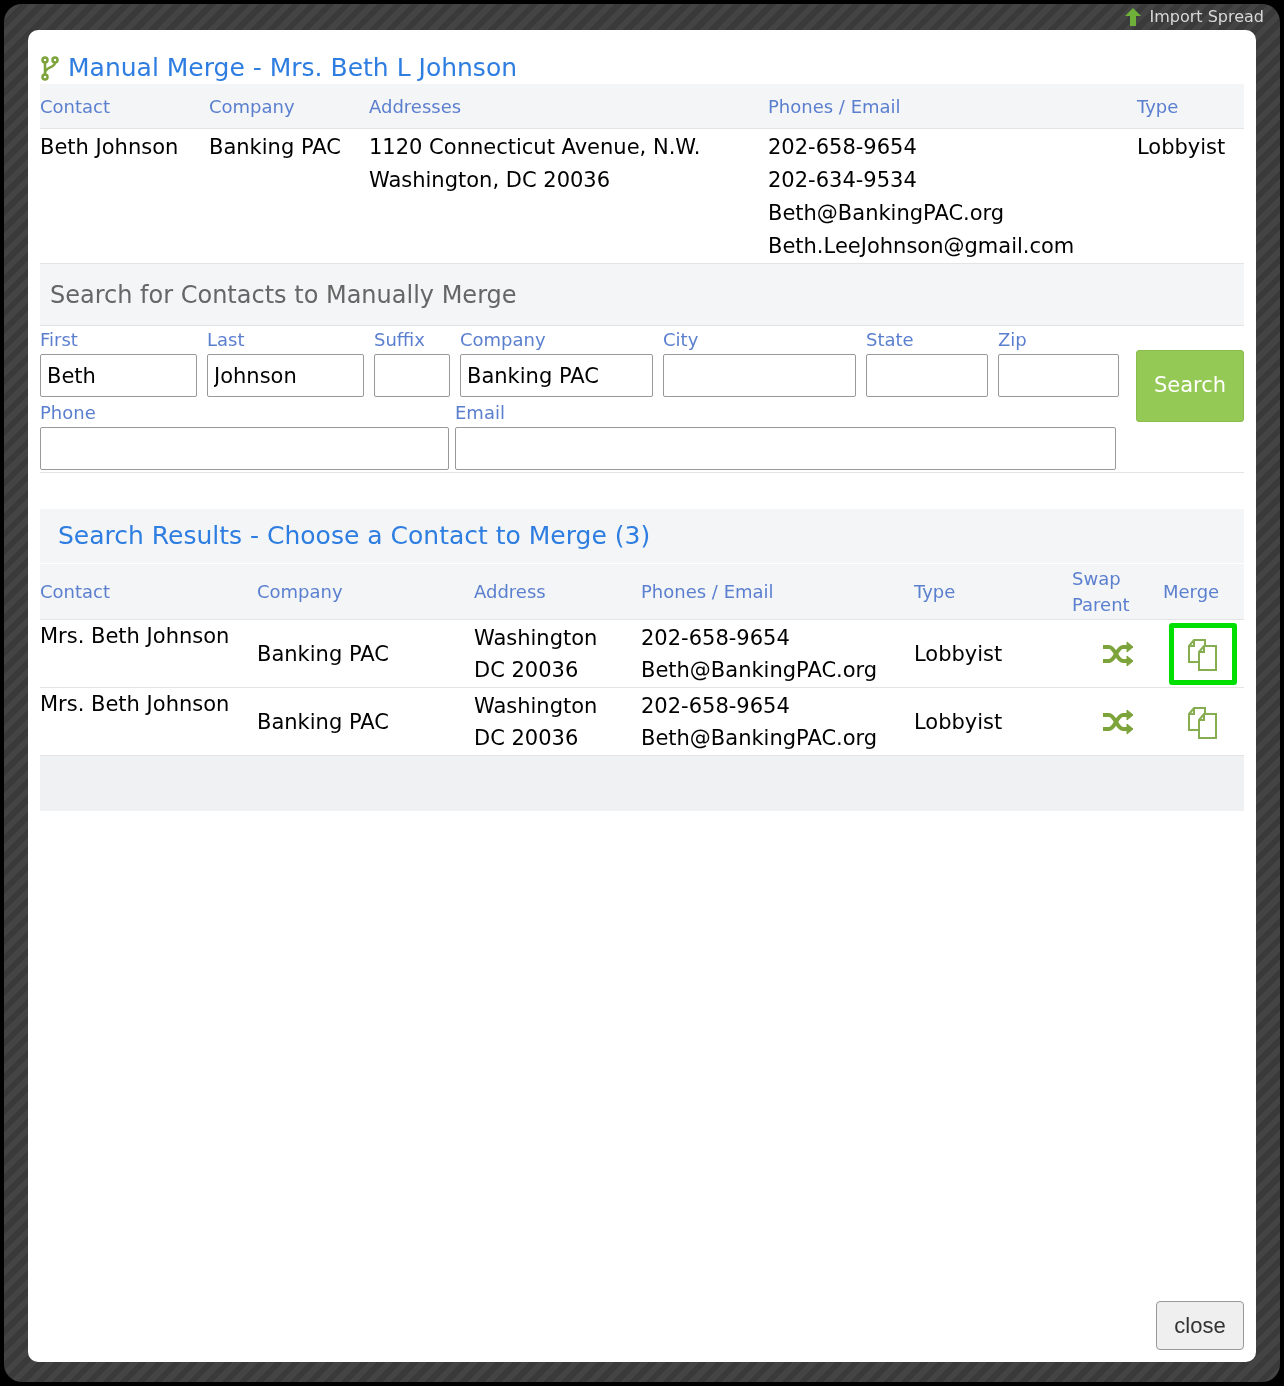 The height and width of the screenshot is (1386, 1284). What do you see at coordinates (1013, 340) in the screenshot?
I see `field-label: Zip` at bounding box center [1013, 340].